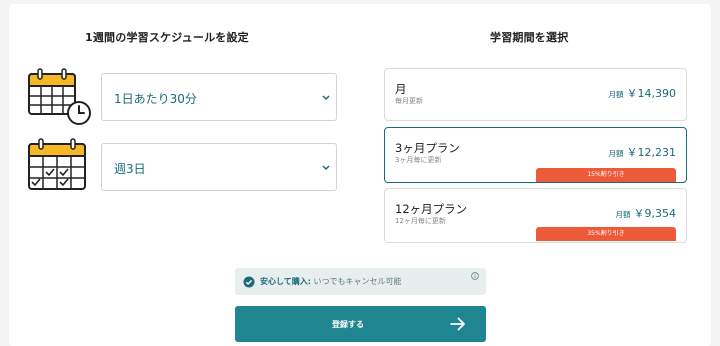 Image resolution: width=720 pixels, height=346 pixels. Describe the element at coordinates (535, 155) in the screenshot. I see `plan-option-3-months: 3ヶ月プラン 3ヶ月毎に更新 月額 ￥12,231 15%割り引き` at that location.